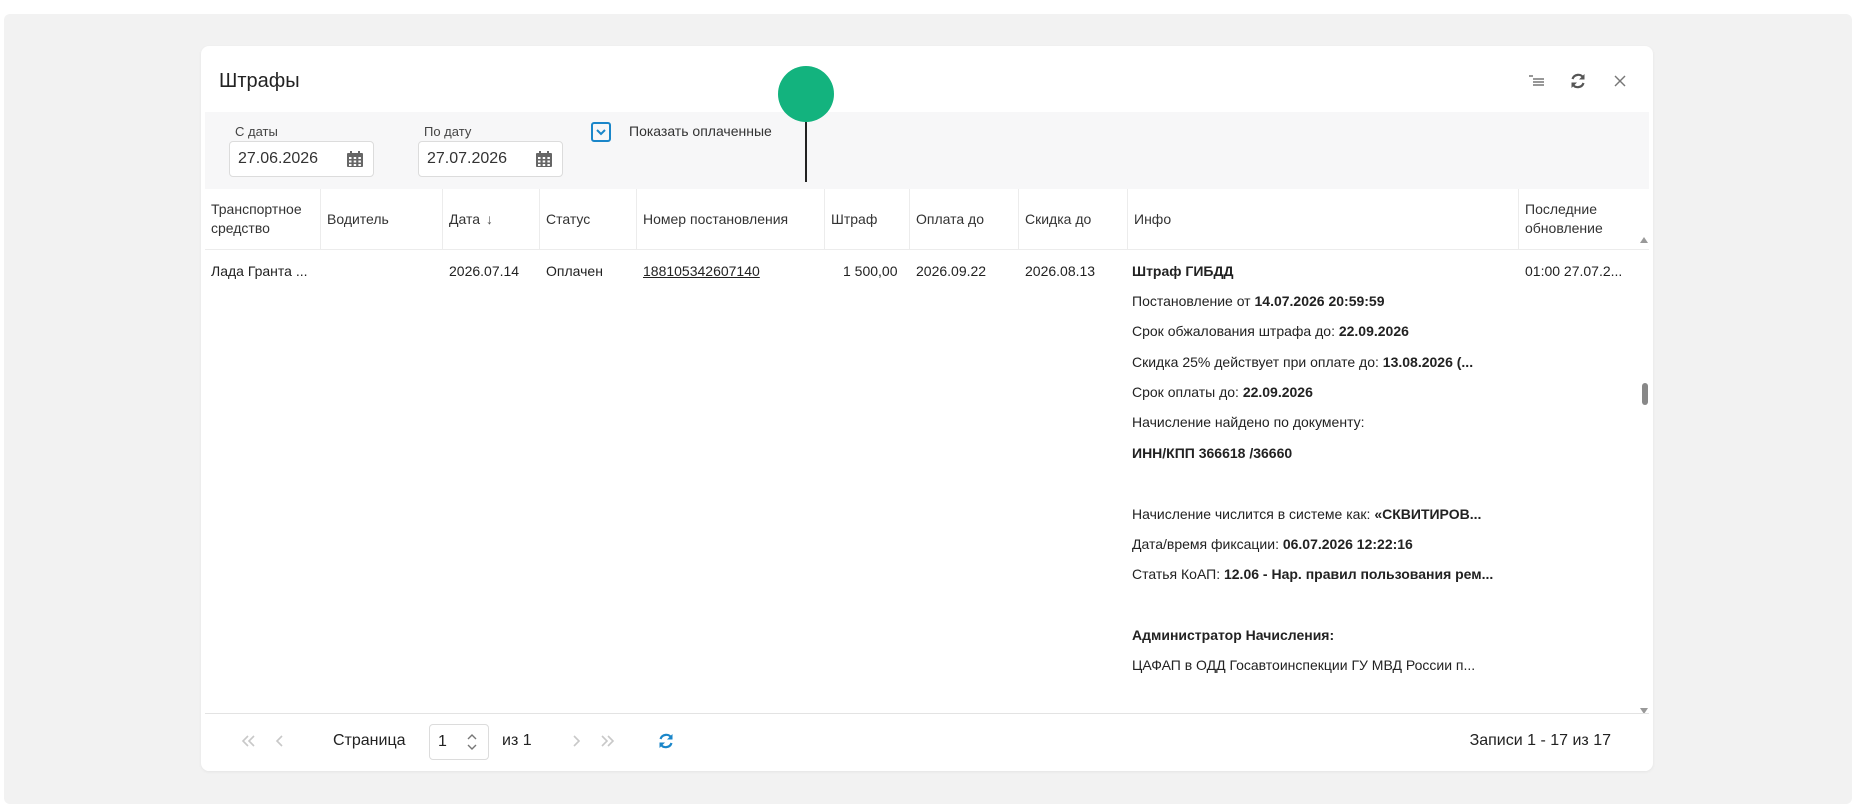  Describe the element at coordinates (1222, 392) in the screenshot. I see `info-line: Срок оплаты до: 22.09.2026` at that location.